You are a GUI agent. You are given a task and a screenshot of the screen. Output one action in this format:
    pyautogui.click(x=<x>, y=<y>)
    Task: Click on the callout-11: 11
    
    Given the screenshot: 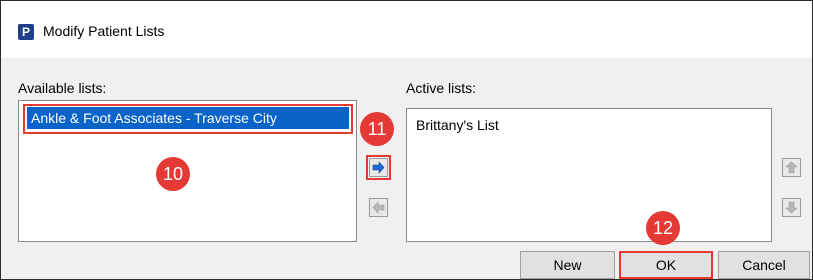 What is the action you would take?
    pyautogui.click(x=377, y=129)
    